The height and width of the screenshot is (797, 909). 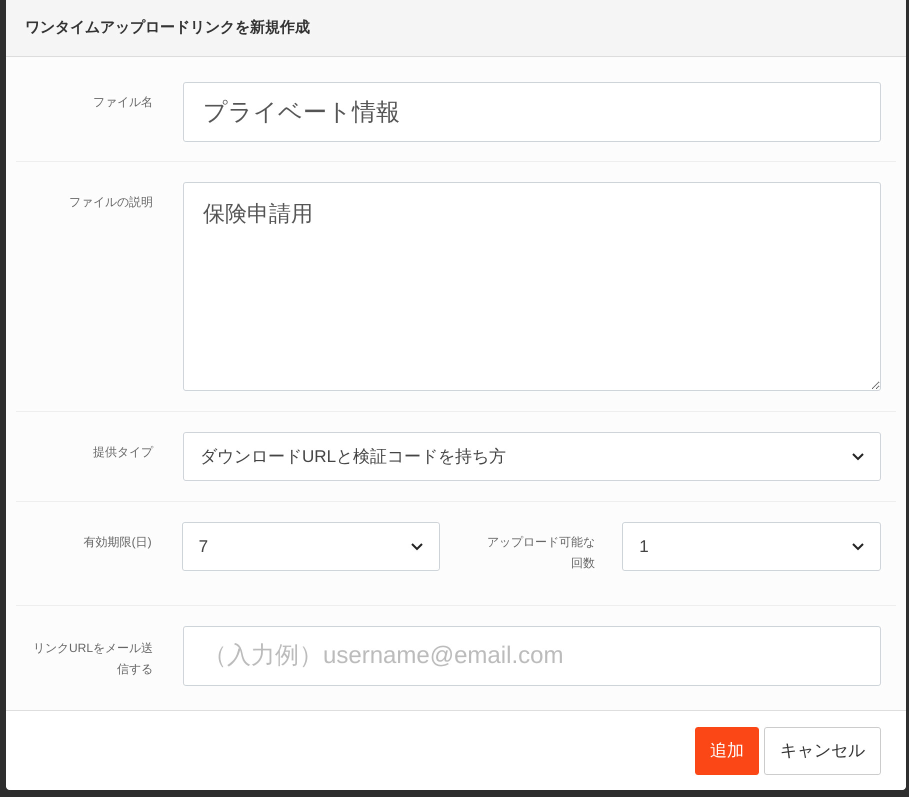 I want to click on field-label: ファイルの説明, so click(x=110, y=202).